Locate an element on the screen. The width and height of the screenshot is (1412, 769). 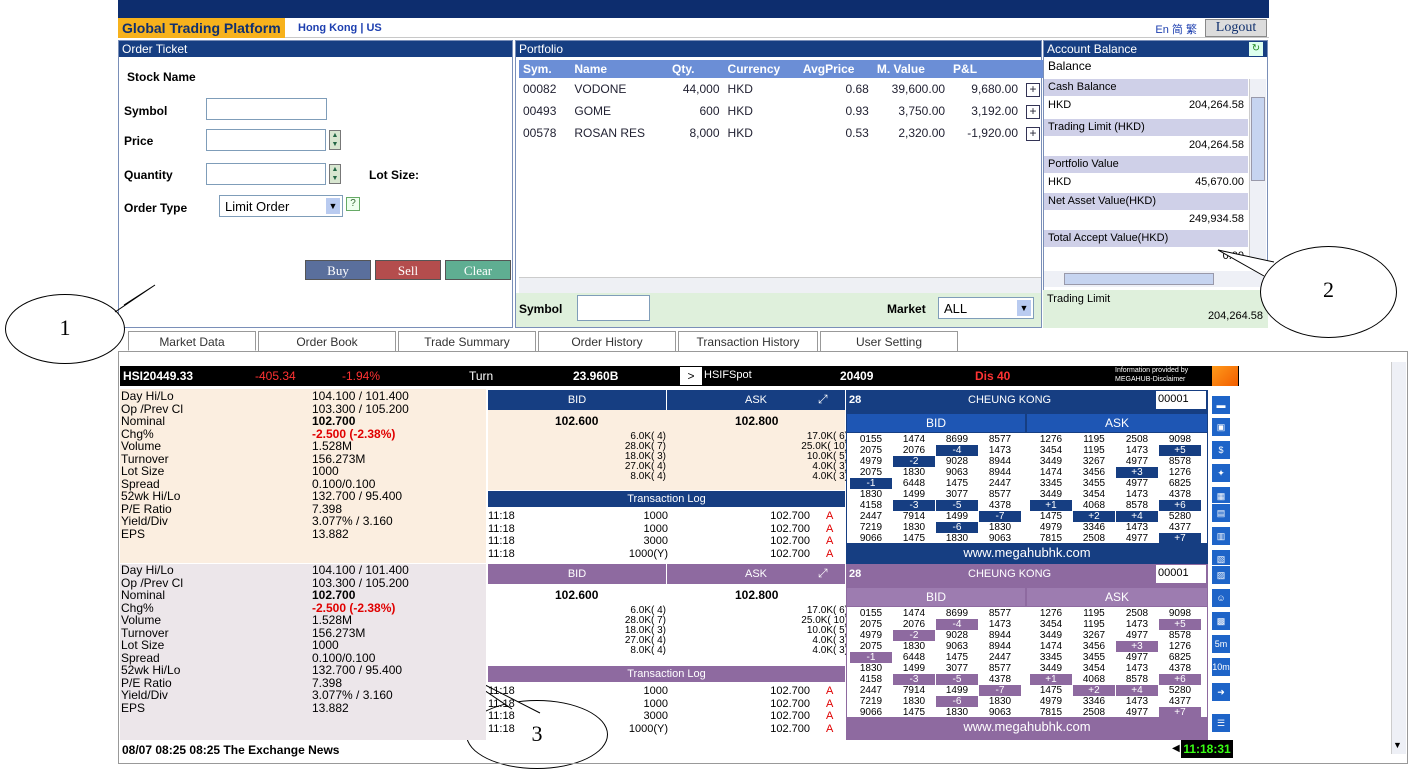
quote-label: Turnover is located at coordinates (145, 632).